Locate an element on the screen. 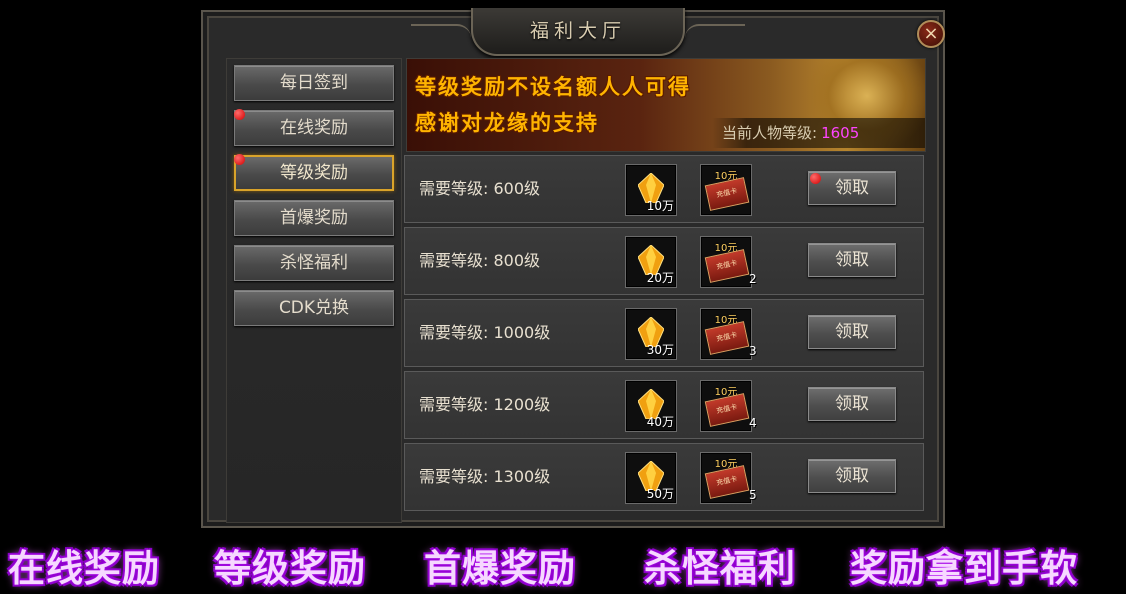 This screenshot has height=594, width=1126. item-quantity: 10万 is located at coordinates (660, 206).